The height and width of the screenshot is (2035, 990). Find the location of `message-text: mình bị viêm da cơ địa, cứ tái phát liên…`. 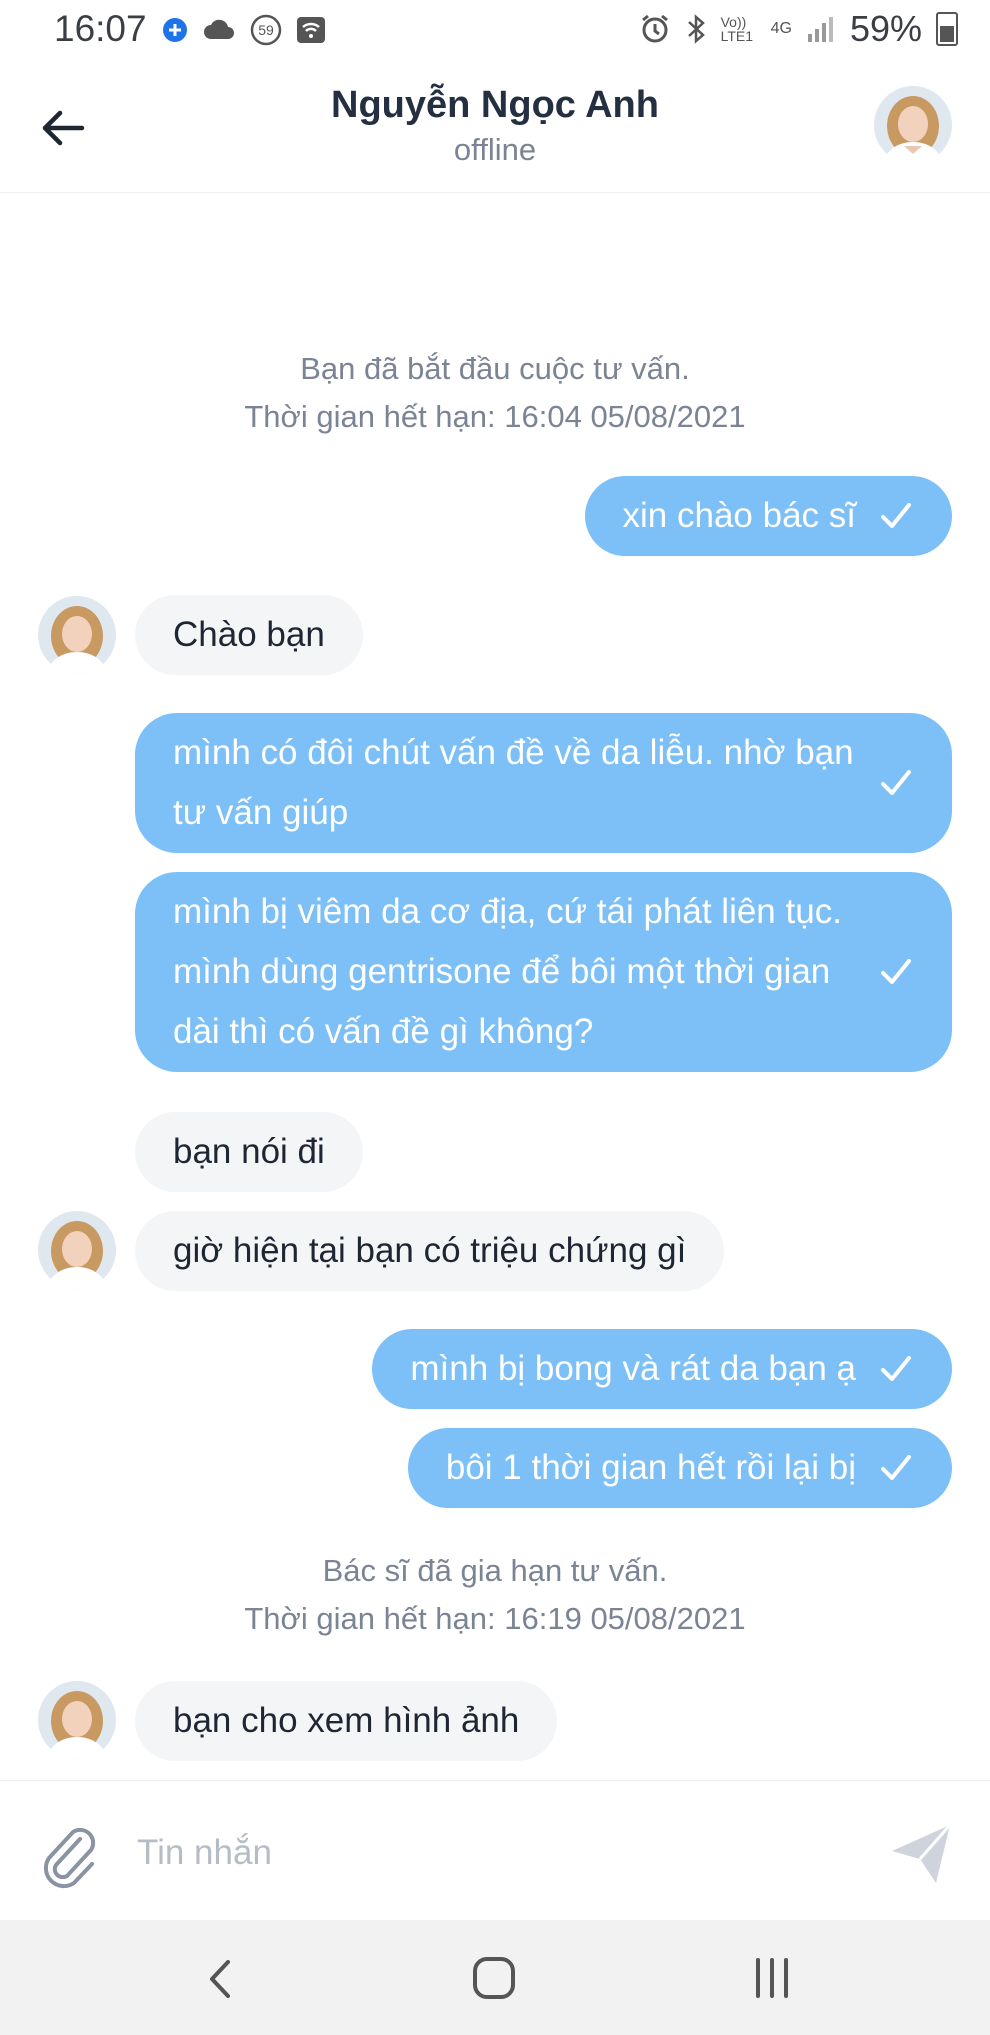

message-text: mình bị viêm da cơ địa, cứ tái phát liên… is located at coordinates (507, 971).